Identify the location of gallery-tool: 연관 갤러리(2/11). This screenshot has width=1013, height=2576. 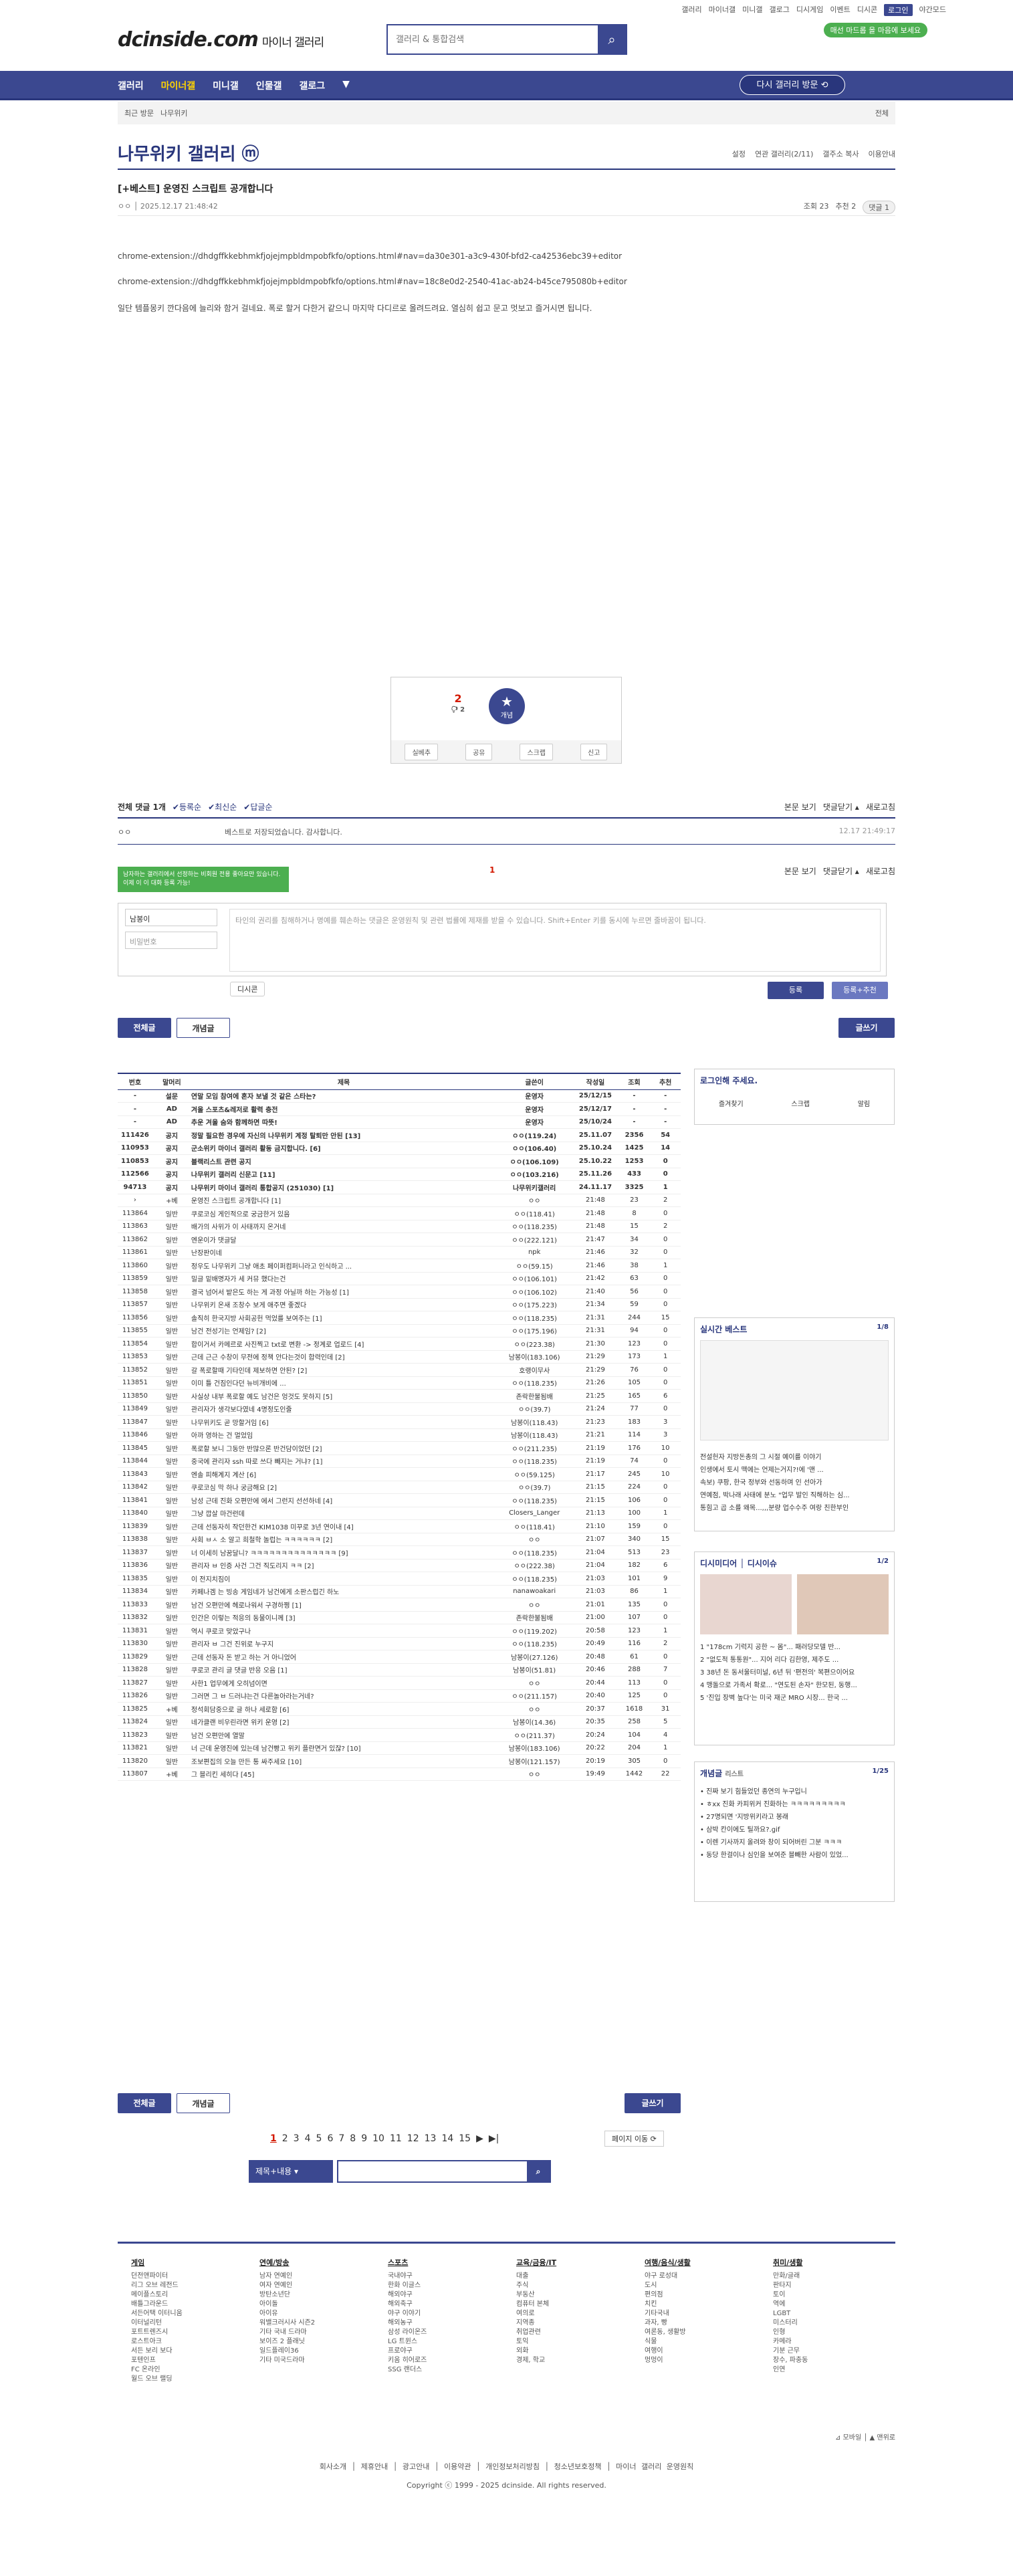
(784, 154).